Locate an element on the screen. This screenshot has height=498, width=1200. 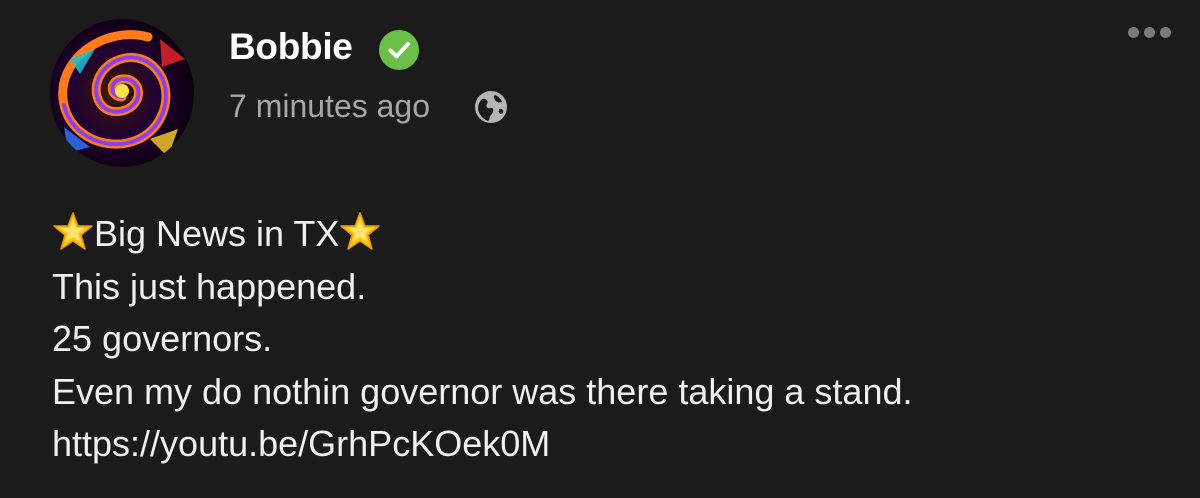
post-link: https://youtu.be/GrhPcKOek0M is located at coordinates (482, 444).